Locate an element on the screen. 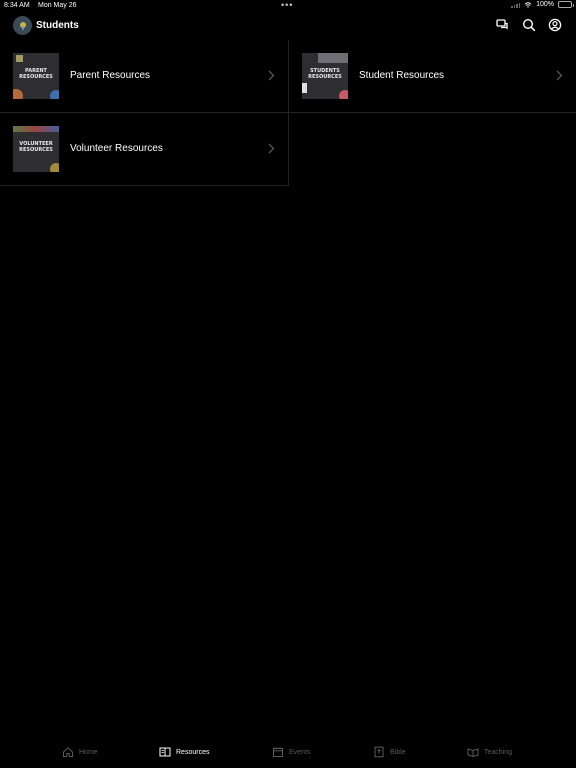 This screenshot has height=768, width=576. student-resources-thumbnail: STUDENTS RESOURCES is located at coordinates (325, 76).